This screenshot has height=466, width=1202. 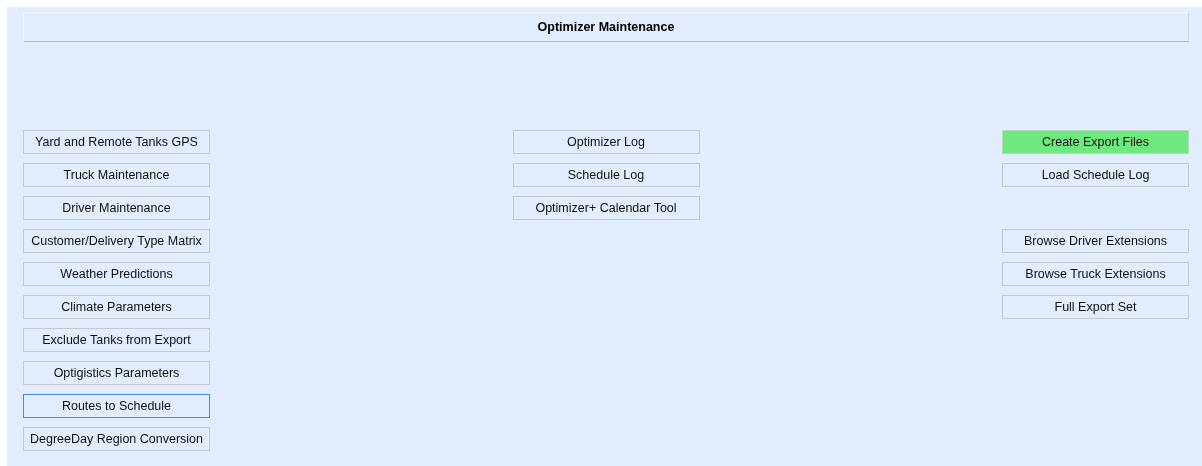 I want to click on menu-button: Schedule Log, so click(x=606, y=175).